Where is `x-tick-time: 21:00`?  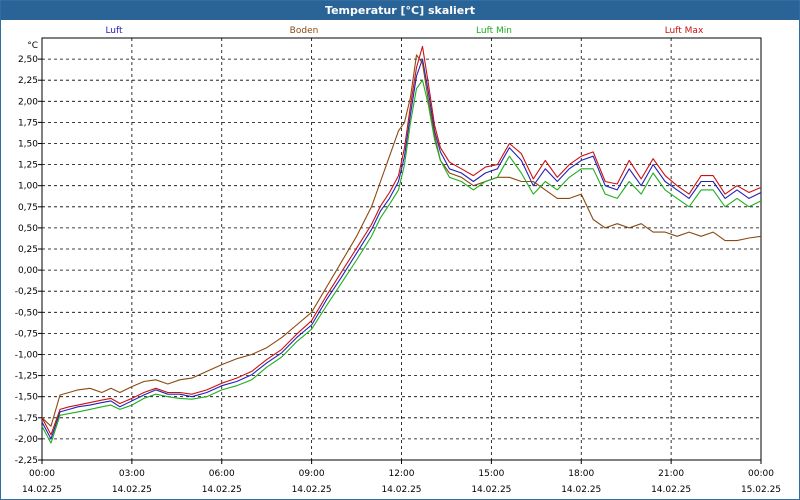 x-tick-time: 21:00 is located at coordinates (671, 474).